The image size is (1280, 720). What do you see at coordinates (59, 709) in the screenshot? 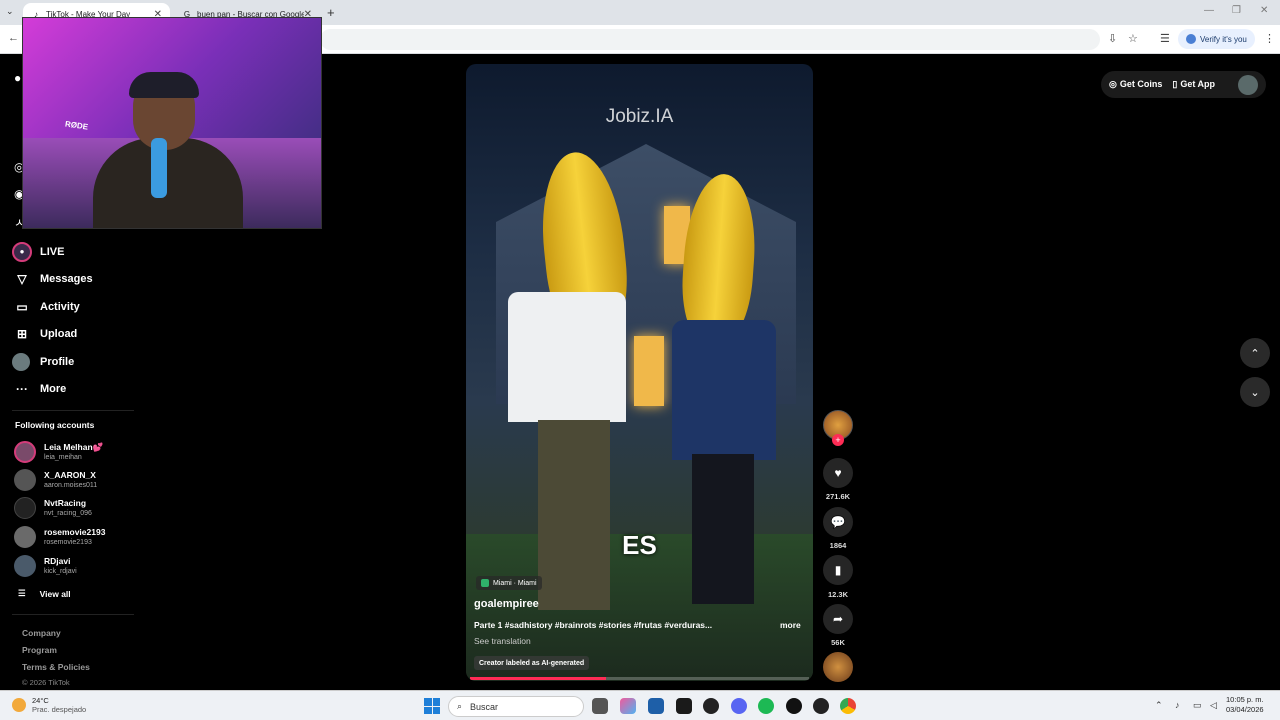
I see `weather-condition: Prac. despejado` at bounding box center [59, 709].